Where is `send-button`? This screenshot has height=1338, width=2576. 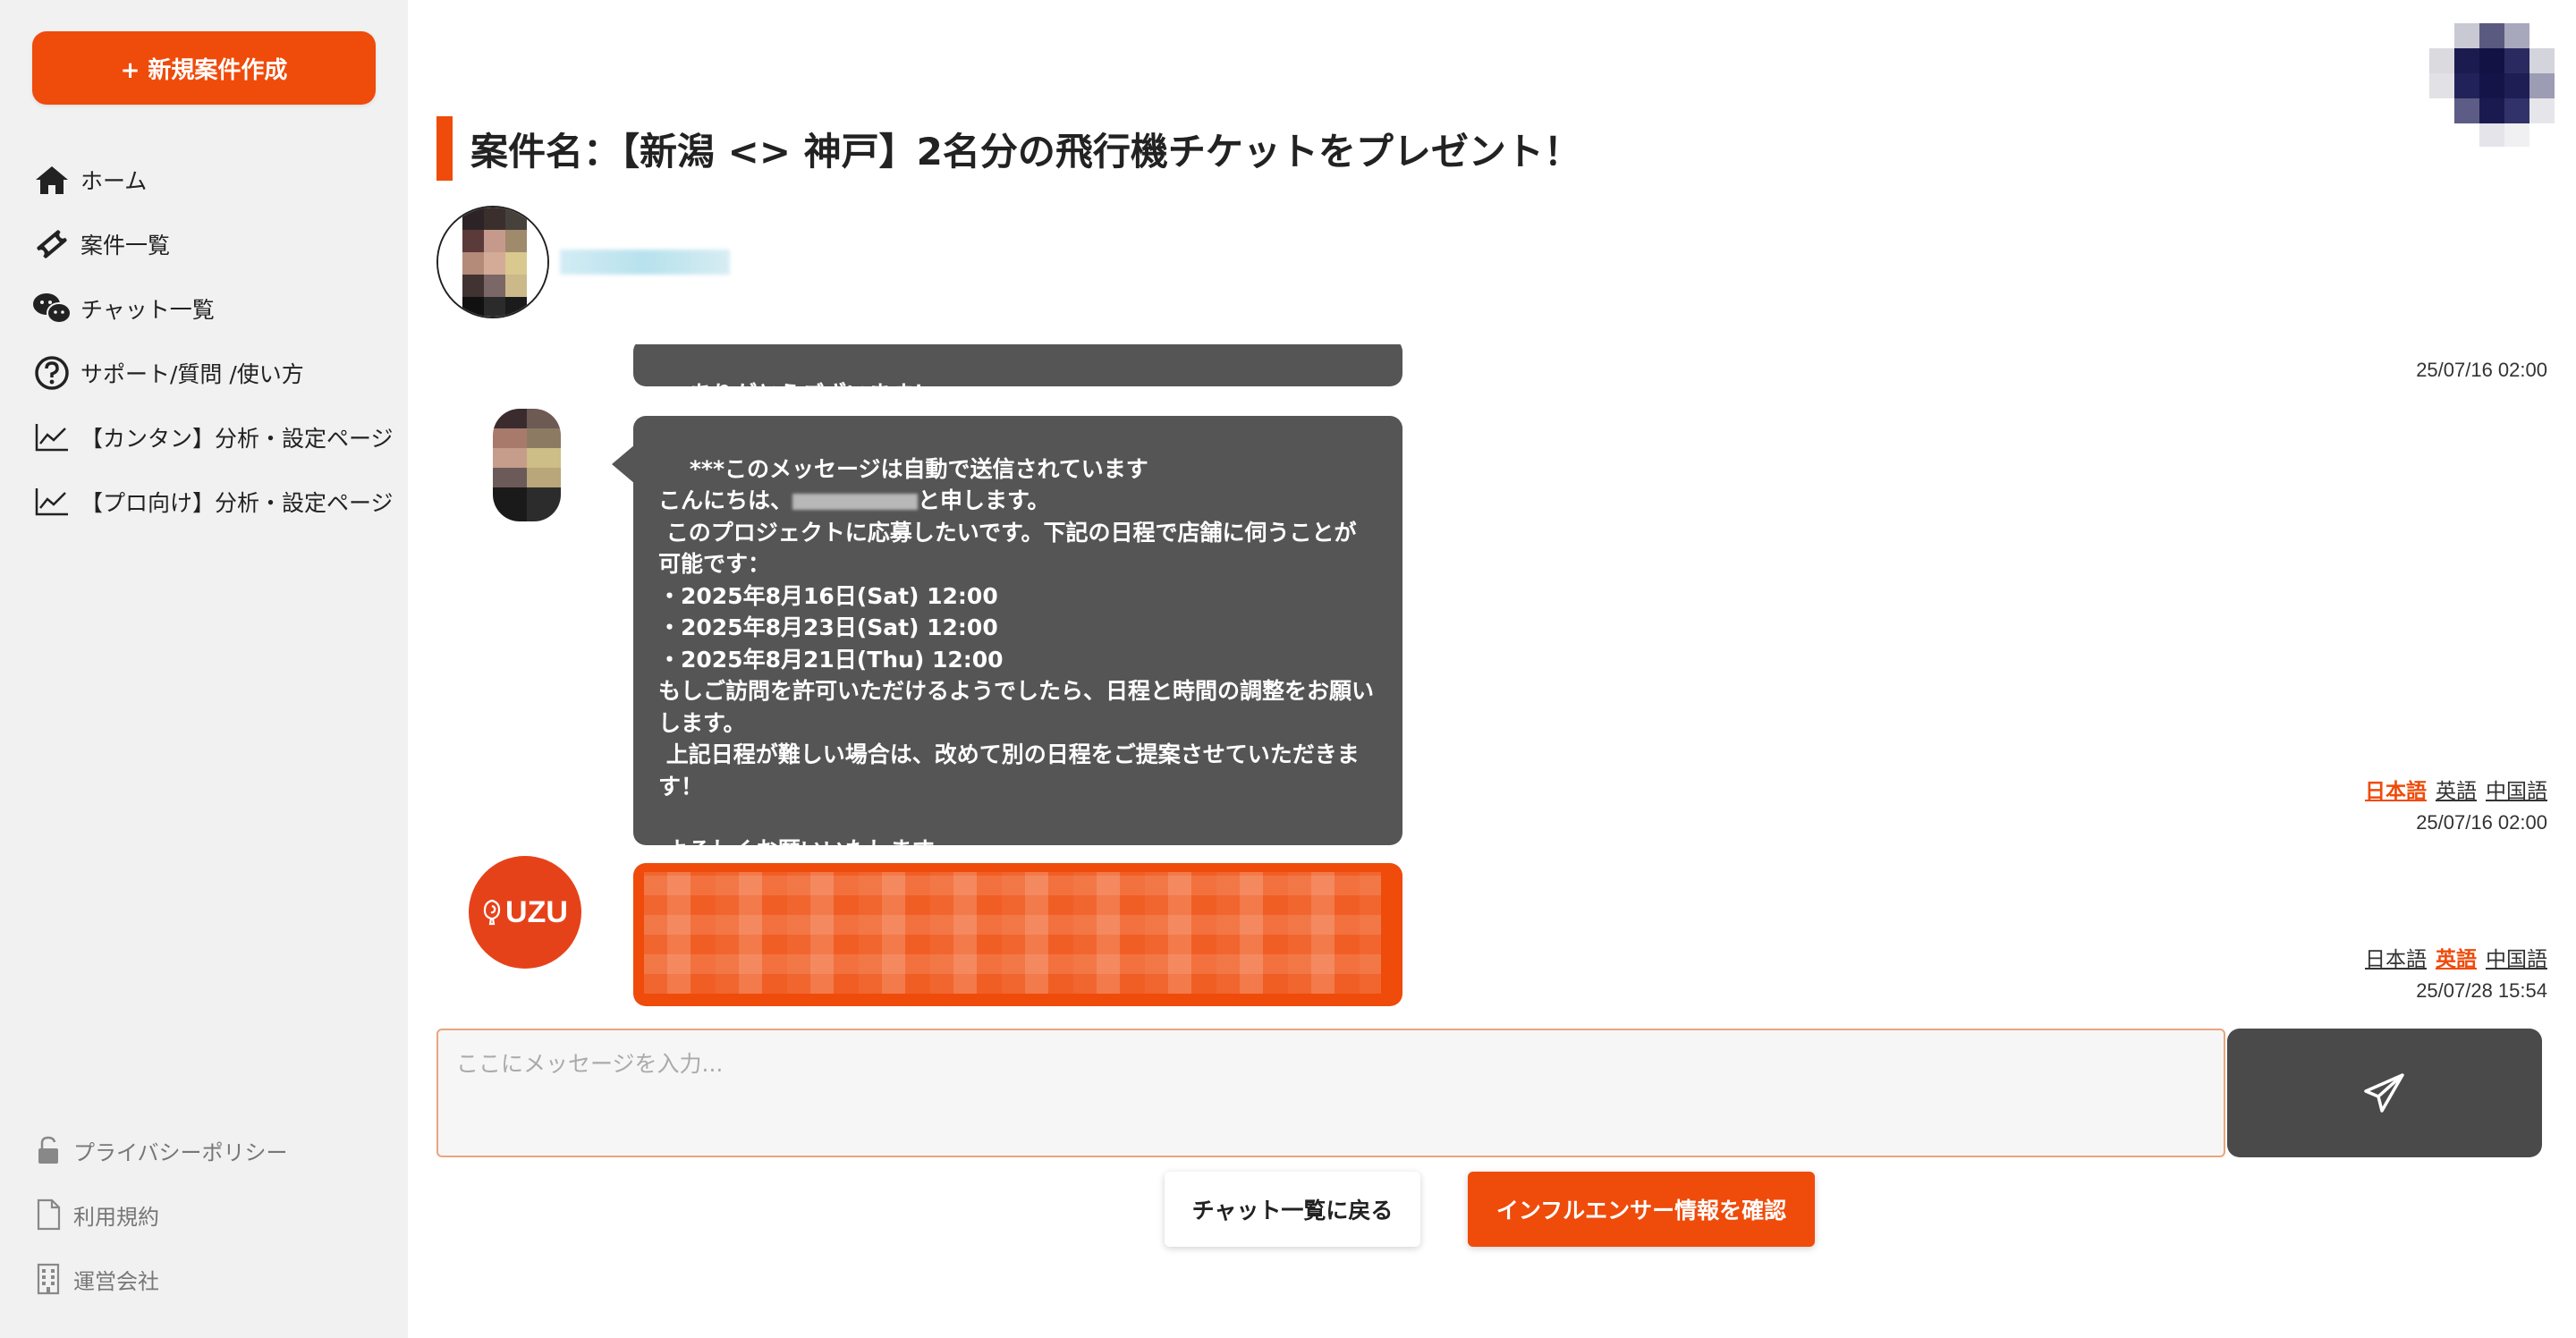
send-button is located at coordinates (2384, 1093).